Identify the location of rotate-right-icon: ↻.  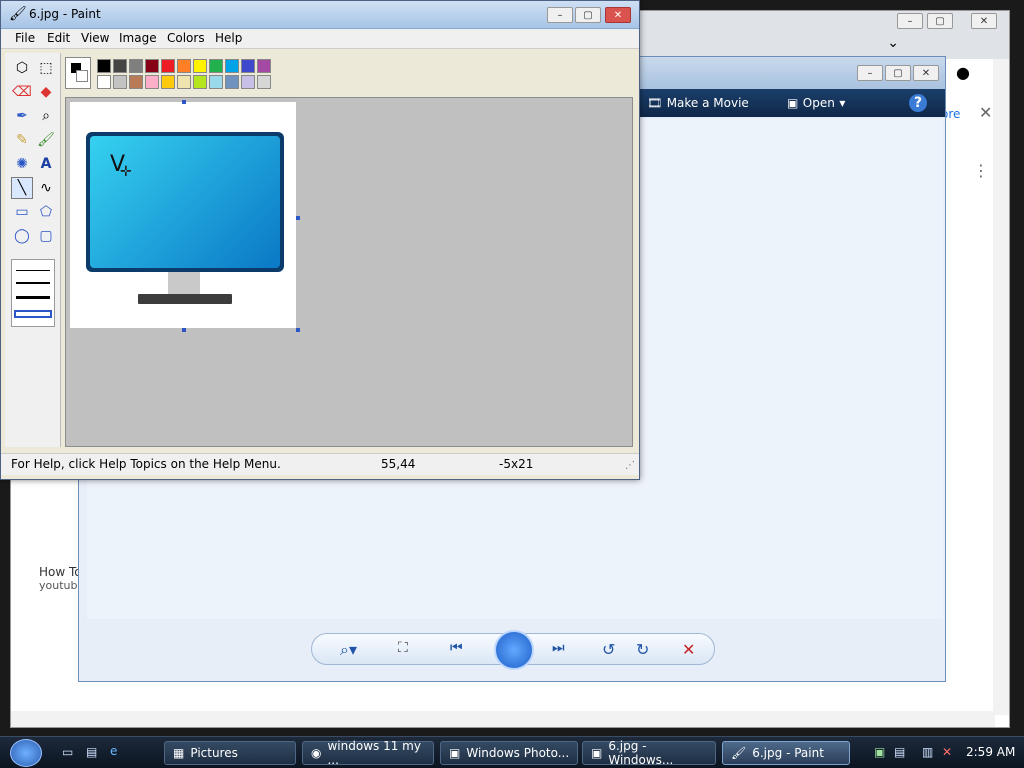
(642, 649).